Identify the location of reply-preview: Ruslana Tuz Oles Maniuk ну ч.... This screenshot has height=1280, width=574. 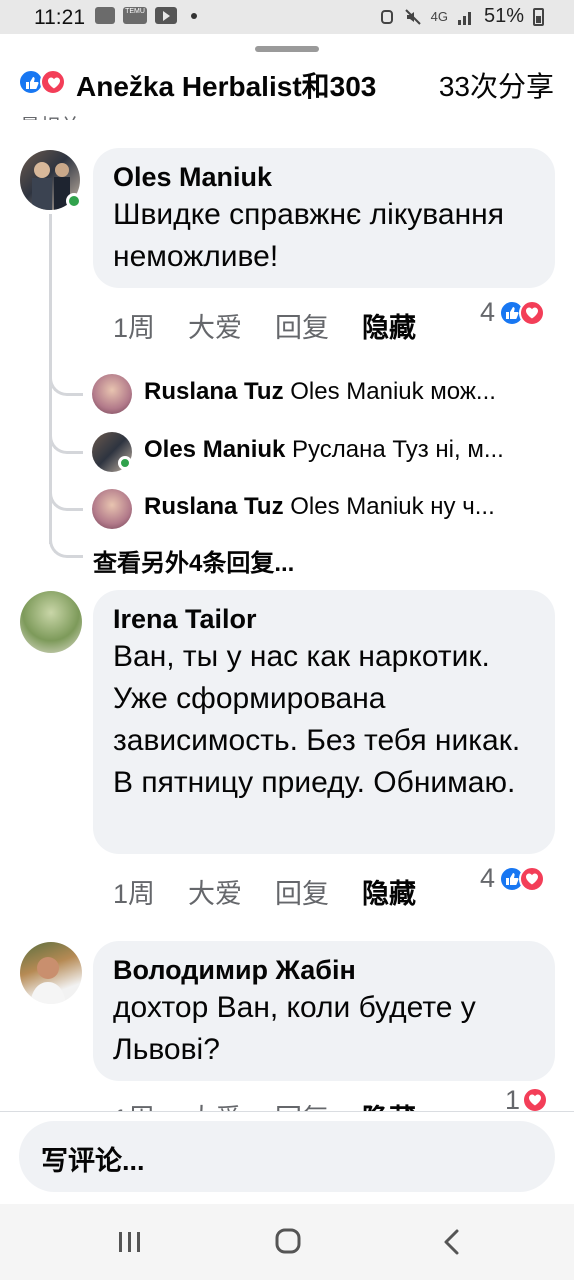
(327, 509).